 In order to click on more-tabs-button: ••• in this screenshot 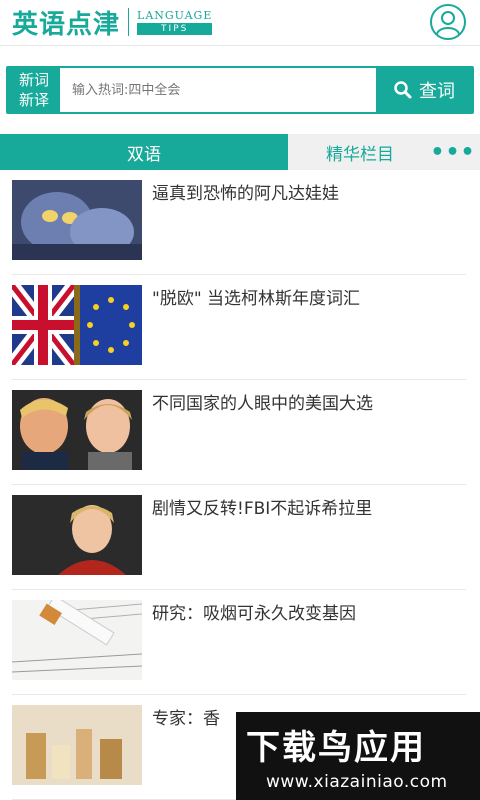, I will do `click(452, 152)`.